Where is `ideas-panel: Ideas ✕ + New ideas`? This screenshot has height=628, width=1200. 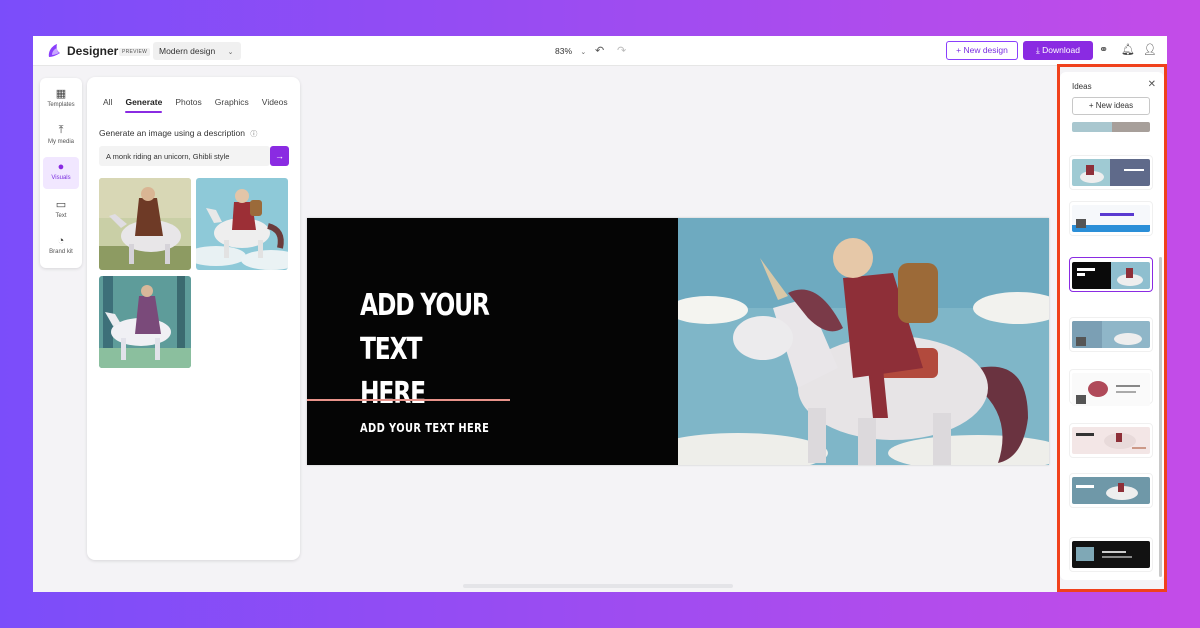
ideas-panel: Ideas ✕ + New ideas is located at coordinates (1112, 326).